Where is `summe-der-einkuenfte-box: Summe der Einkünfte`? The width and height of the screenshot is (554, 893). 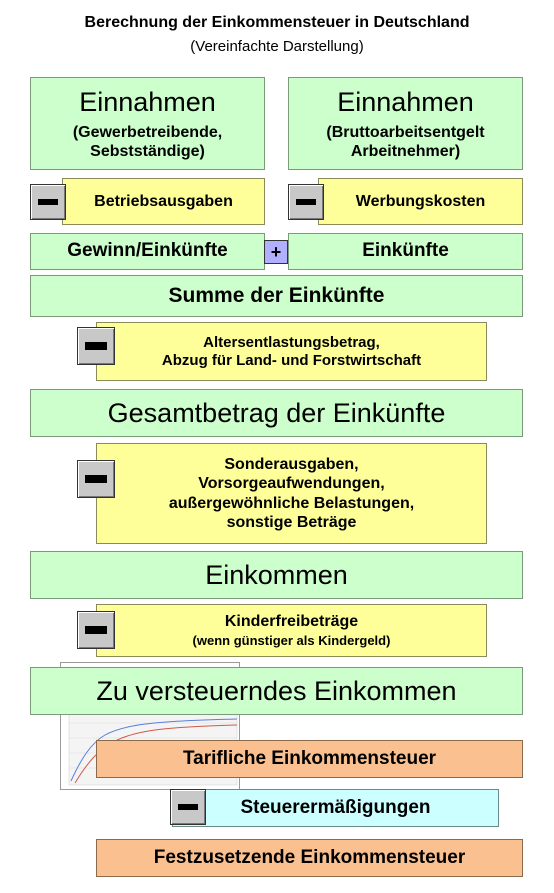 summe-der-einkuenfte-box: Summe der Einkünfte is located at coordinates (276, 296).